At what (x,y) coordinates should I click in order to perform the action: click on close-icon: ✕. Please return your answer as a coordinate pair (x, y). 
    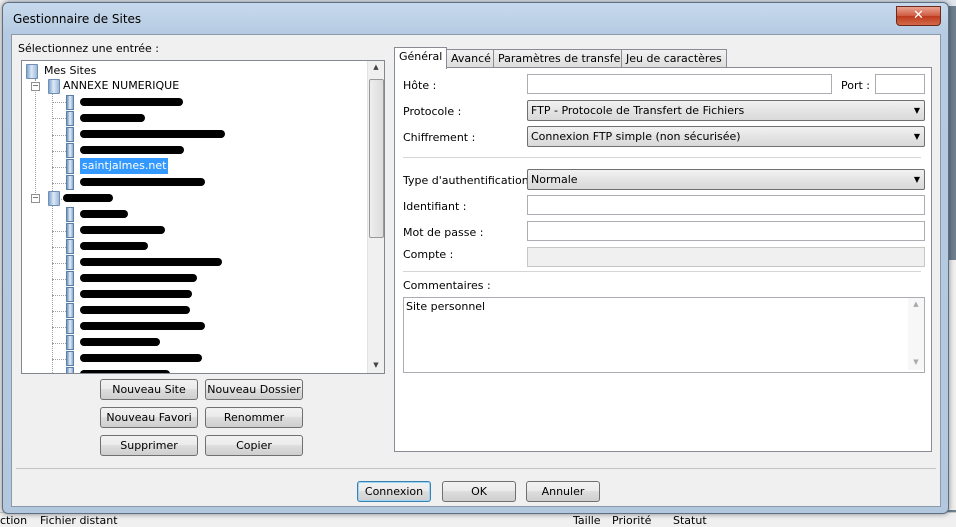
    Looking at the image, I should click on (918, 15).